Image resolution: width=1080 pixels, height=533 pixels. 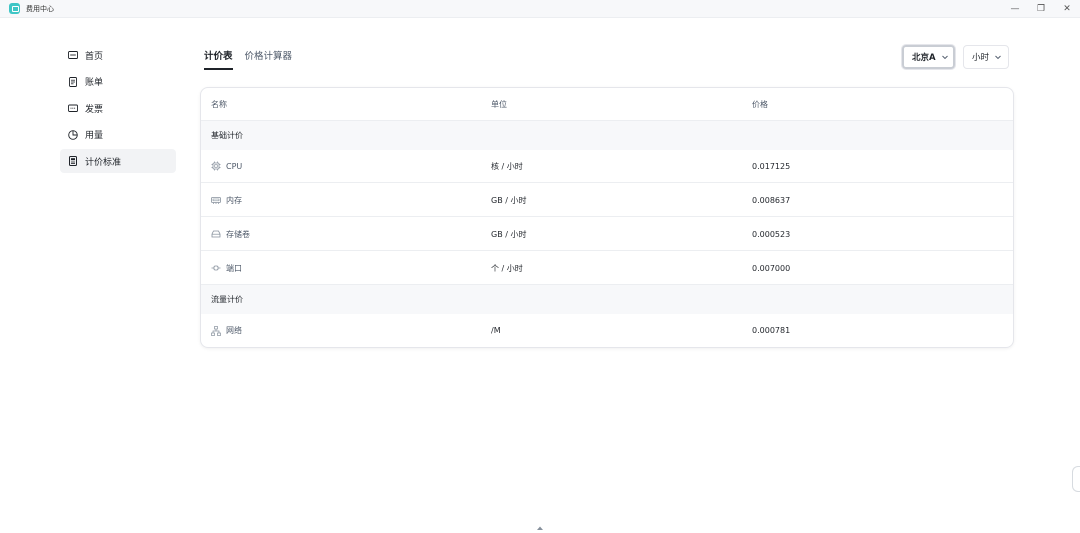 What do you see at coordinates (496, 330) in the screenshot?
I see `row-unit: /M` at bounding box center [496, 330].